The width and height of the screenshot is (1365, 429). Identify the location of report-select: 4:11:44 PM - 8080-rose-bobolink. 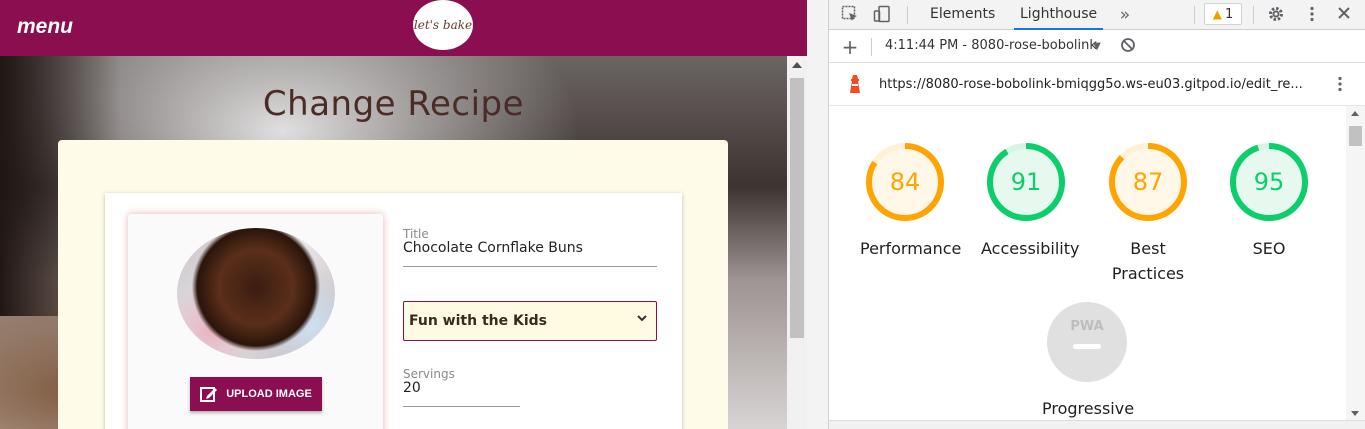
(991, 45).